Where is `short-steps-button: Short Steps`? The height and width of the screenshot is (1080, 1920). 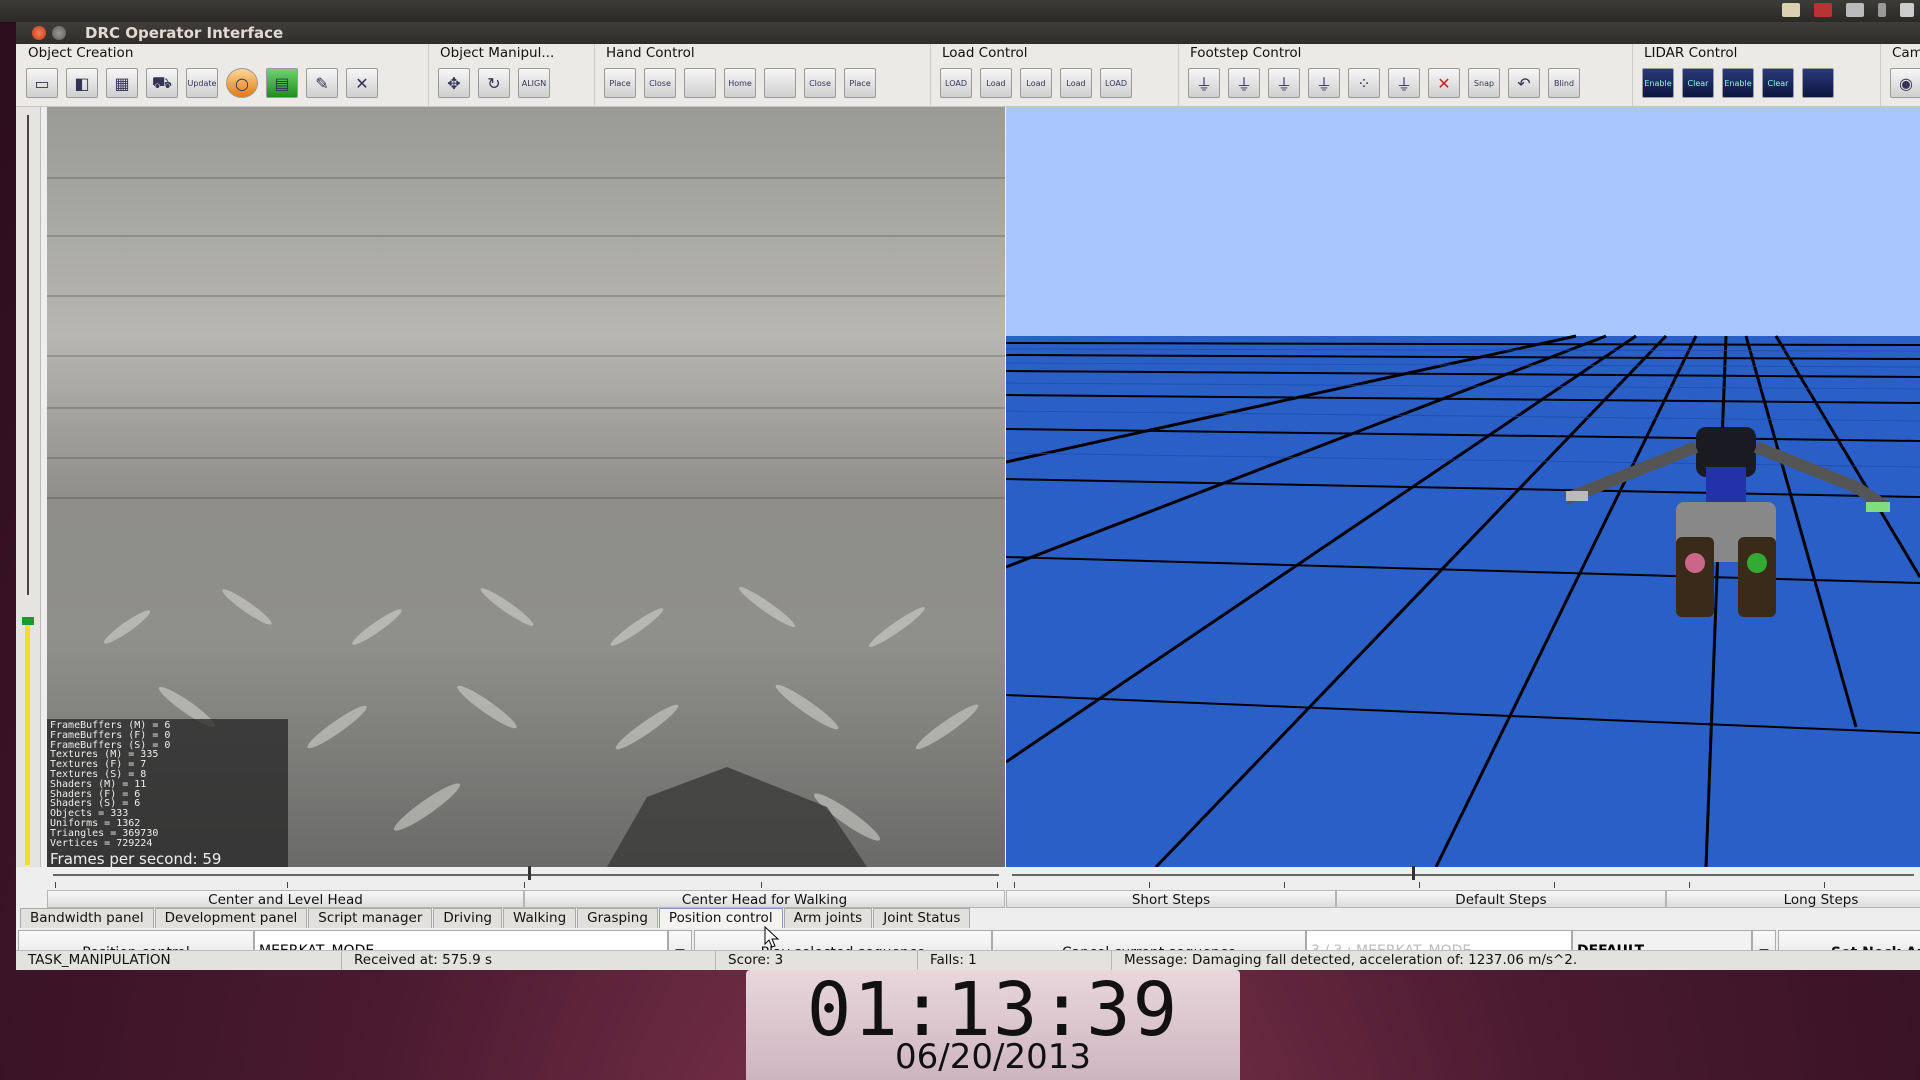 short-steps-button: Short Steps is located at coordinates (1171, 899).